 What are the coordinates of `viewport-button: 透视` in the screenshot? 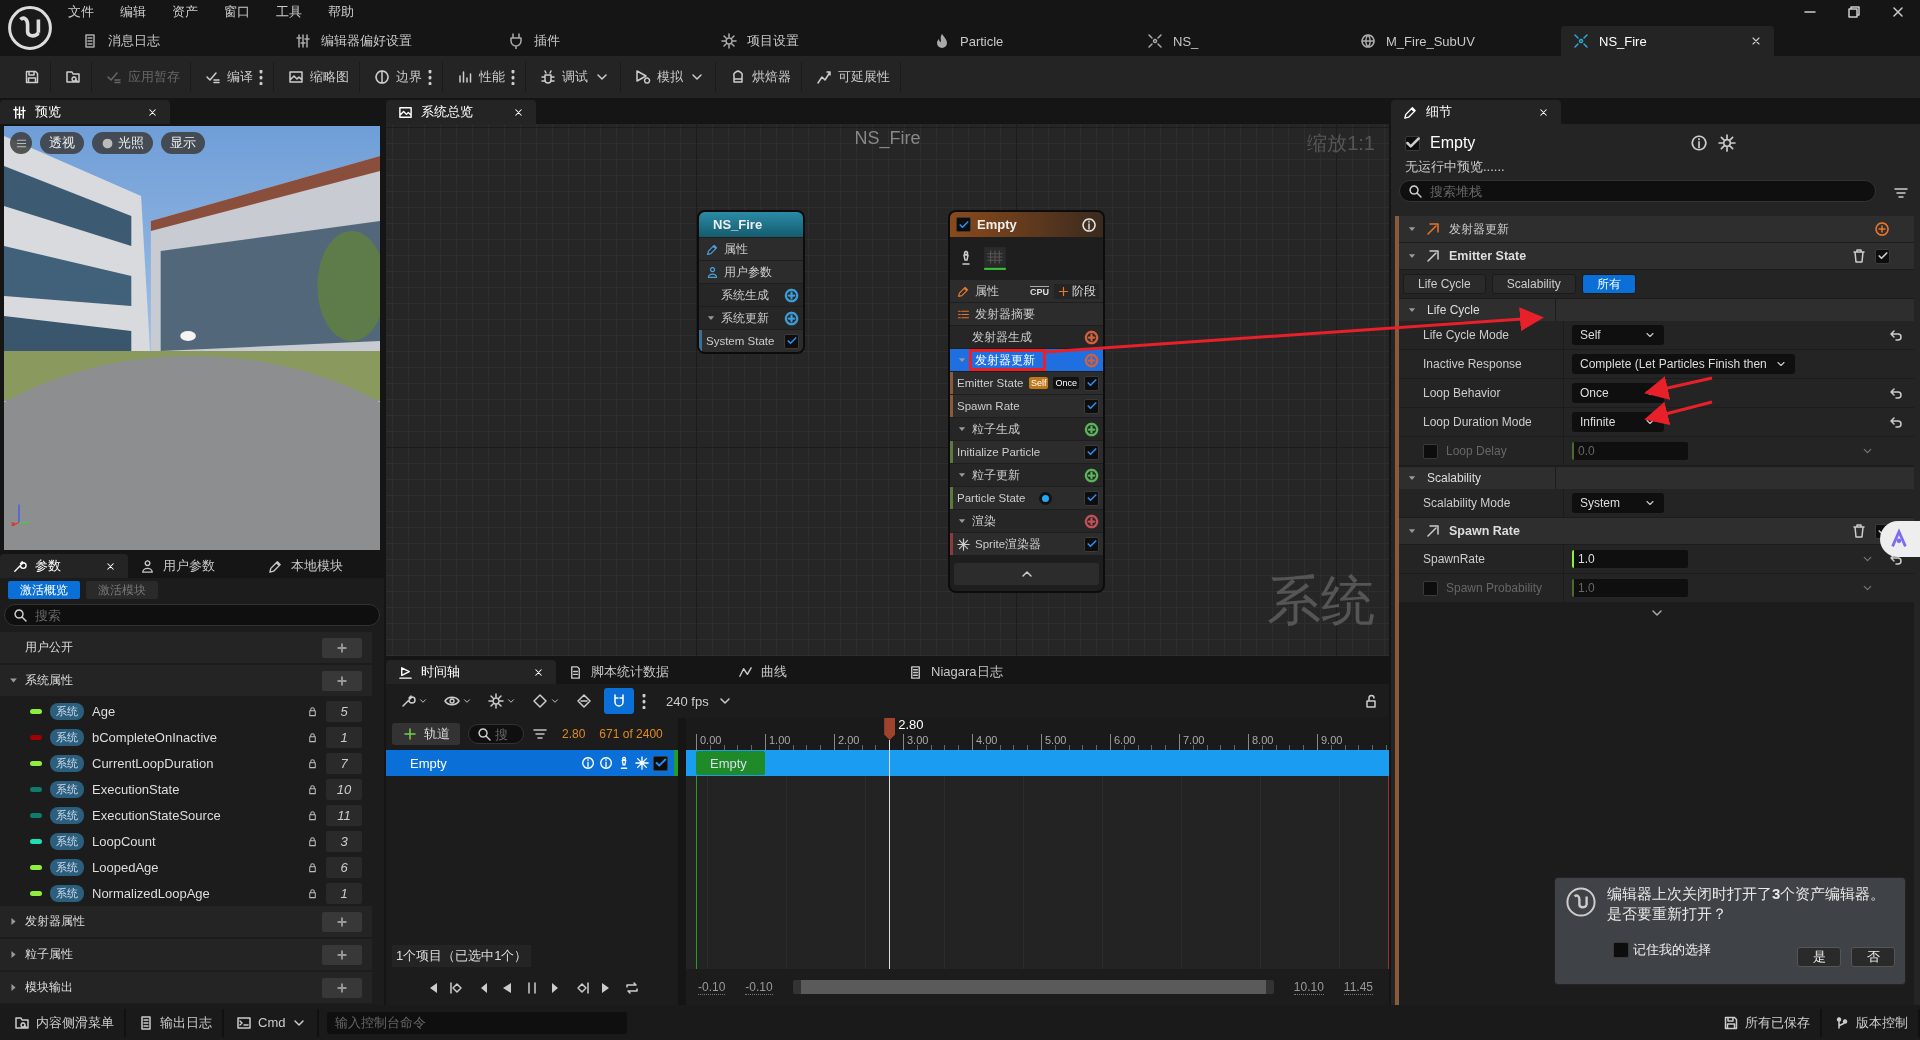 It's located at (62, 143).